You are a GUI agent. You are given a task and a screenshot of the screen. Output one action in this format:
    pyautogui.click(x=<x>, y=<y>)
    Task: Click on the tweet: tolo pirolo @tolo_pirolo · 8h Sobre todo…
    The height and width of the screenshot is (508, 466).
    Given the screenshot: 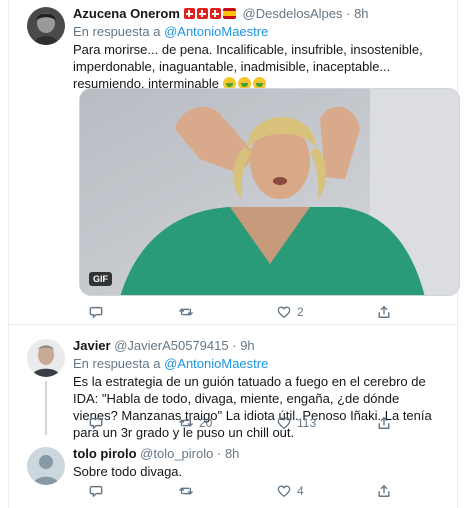 What is the action you would take?
    pyautogui.click(x=233, y=472)
    